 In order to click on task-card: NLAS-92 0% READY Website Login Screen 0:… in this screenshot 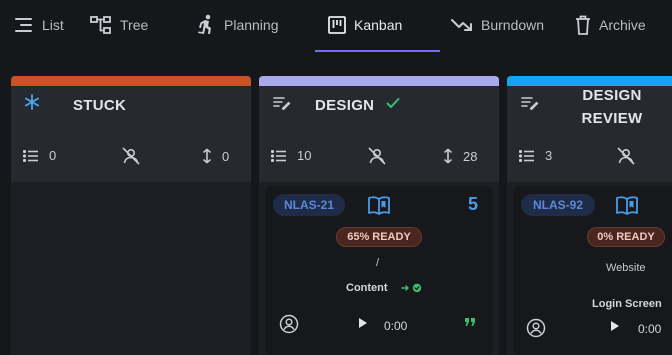, I will do `click(592, 270)`.